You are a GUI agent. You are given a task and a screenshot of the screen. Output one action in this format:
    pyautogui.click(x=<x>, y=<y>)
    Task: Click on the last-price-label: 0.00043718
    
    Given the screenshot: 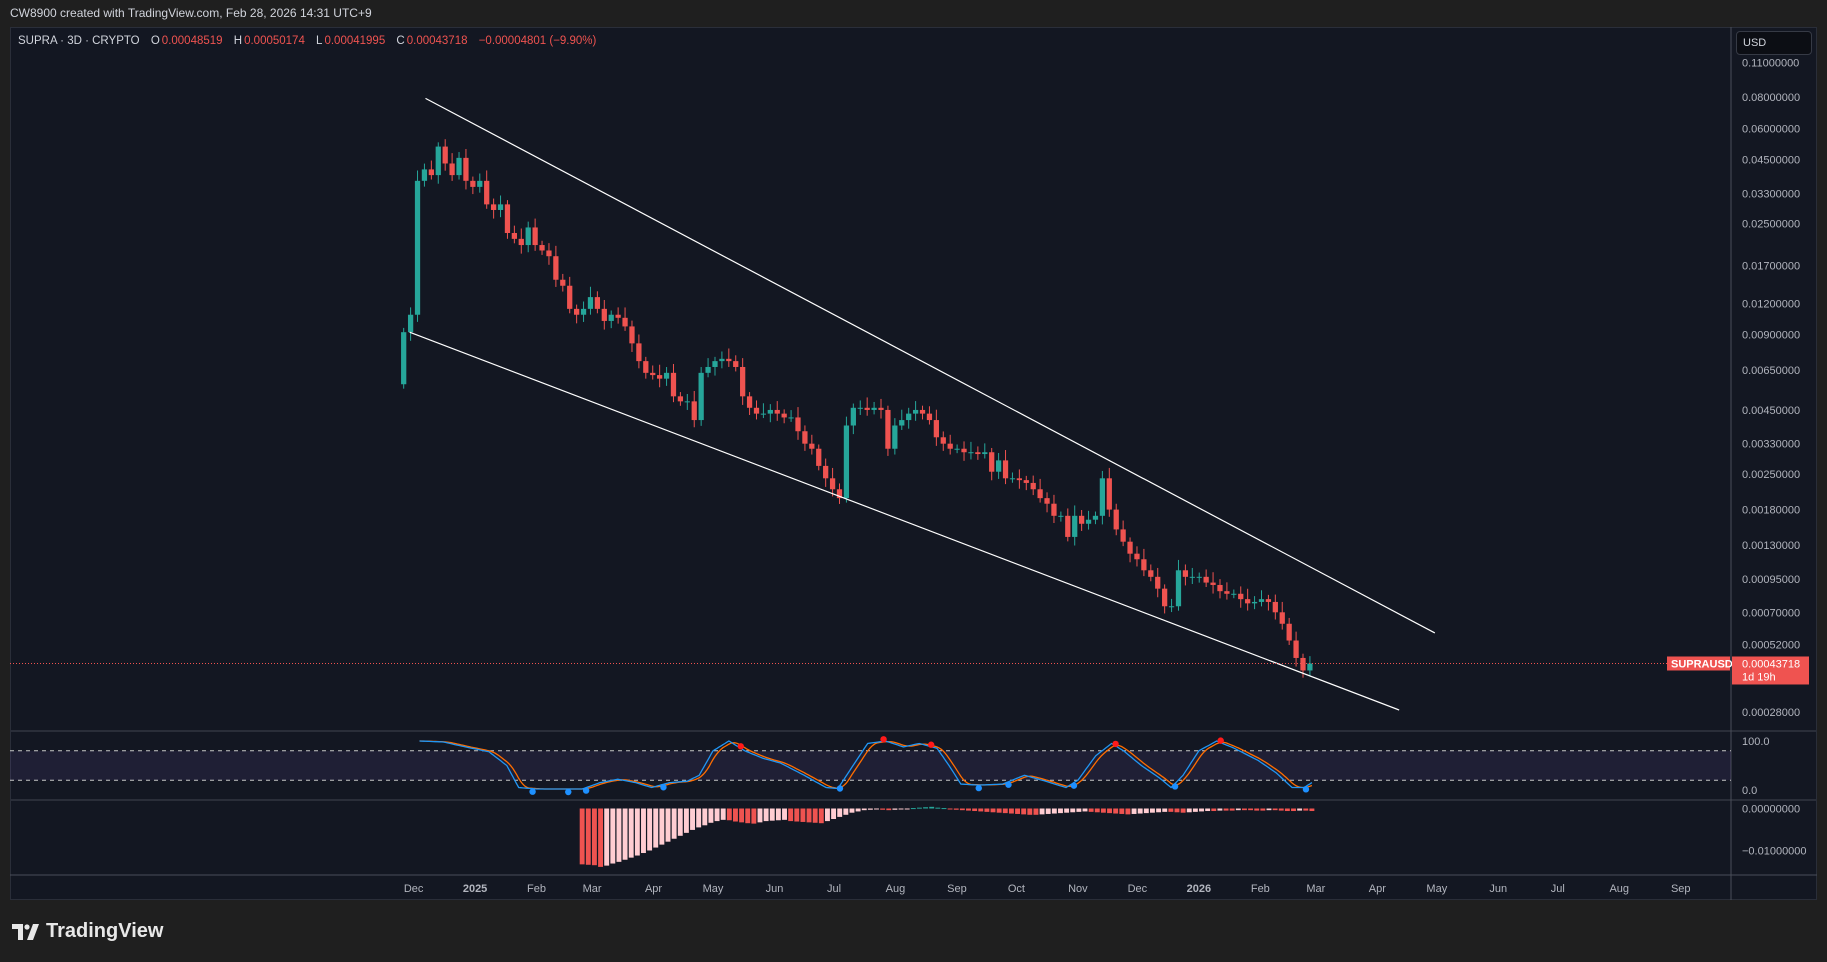 What is the action you would take?
    pyautogui.click(x=1771, y=664)
    